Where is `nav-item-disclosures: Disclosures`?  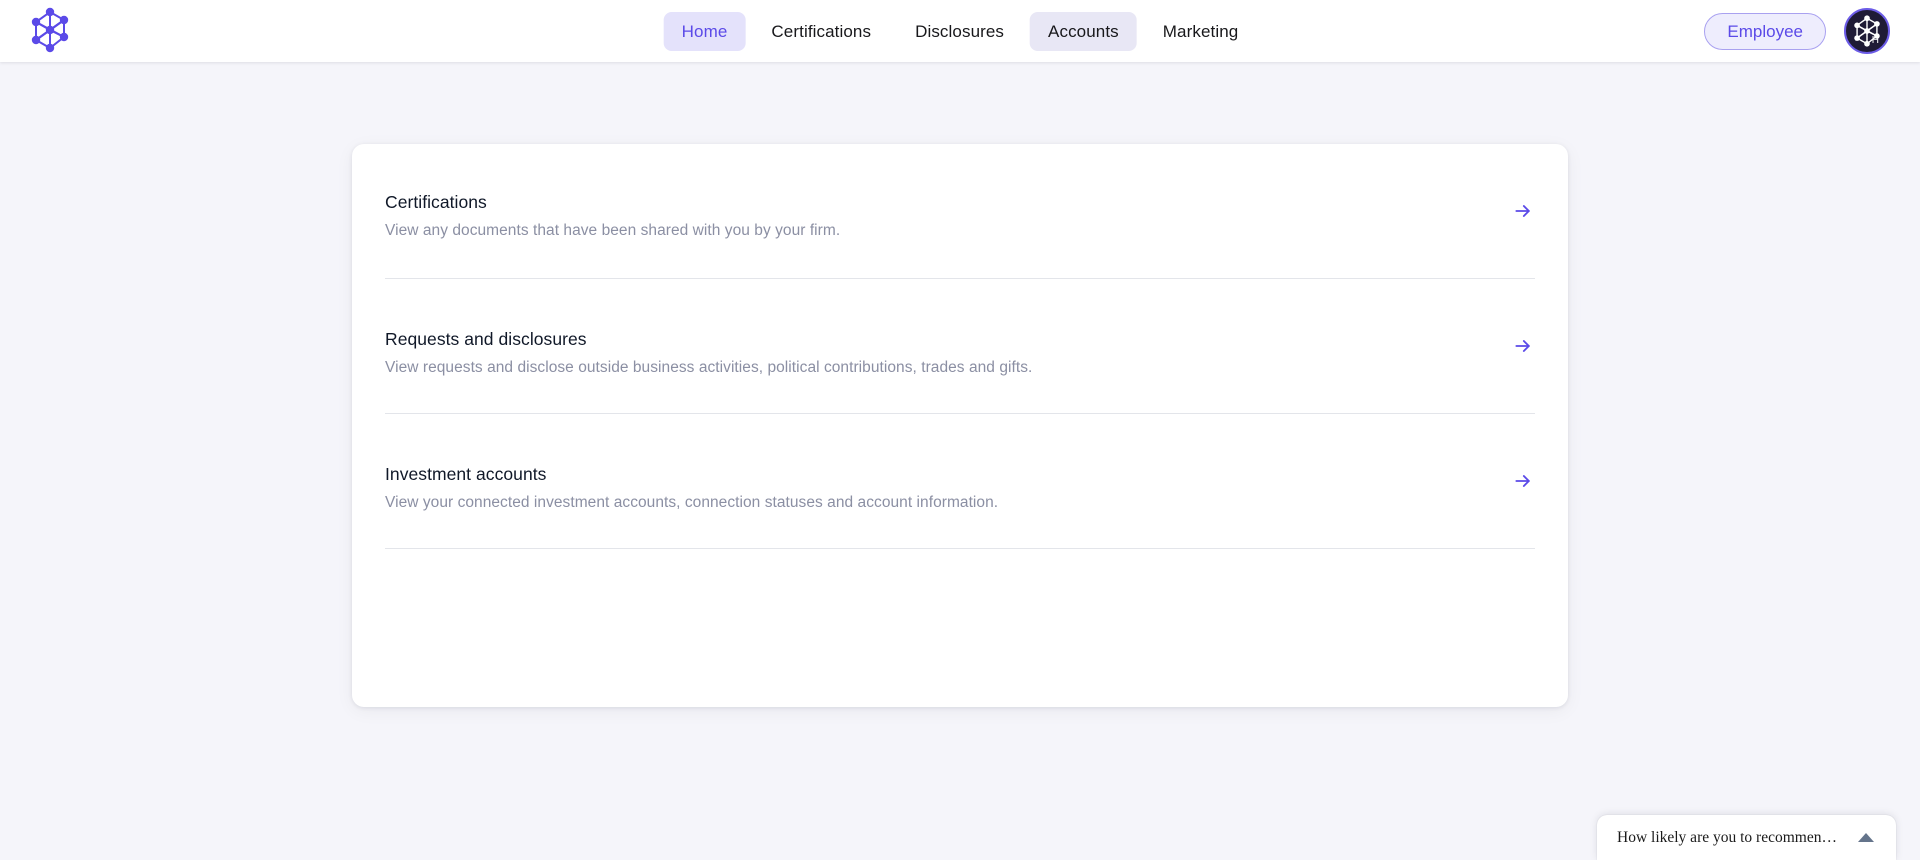
nav-item-disclosures: Disclosures is located at coordinates (959, 31).